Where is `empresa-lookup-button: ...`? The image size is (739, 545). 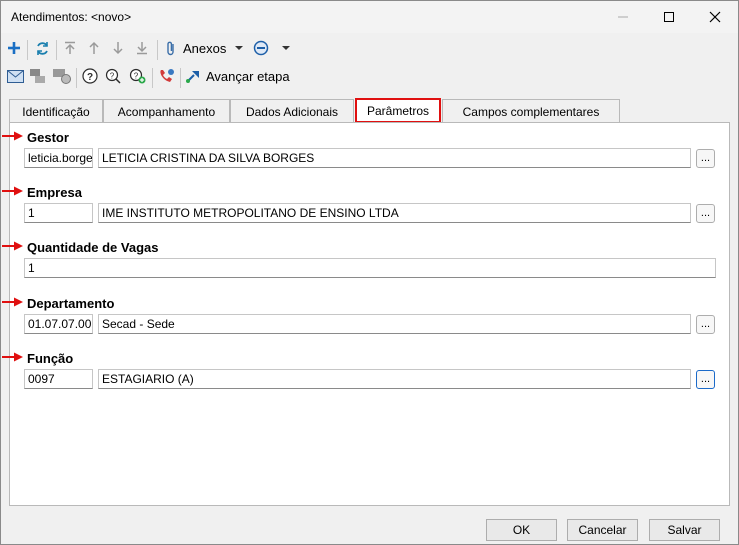
empresa-lookup-button: ... is located at coordinates (705, 213).